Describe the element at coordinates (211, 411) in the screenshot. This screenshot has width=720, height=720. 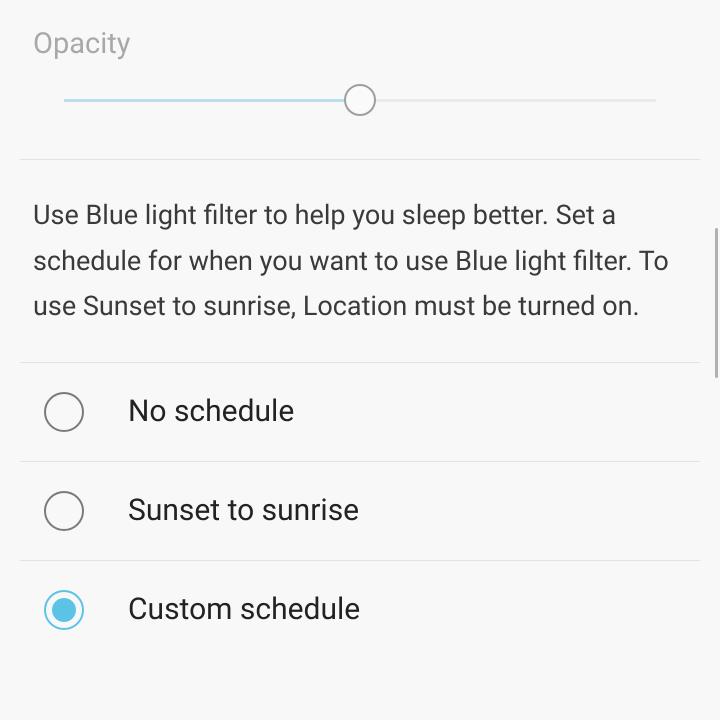
I see `option-label: No schedule` at that location.